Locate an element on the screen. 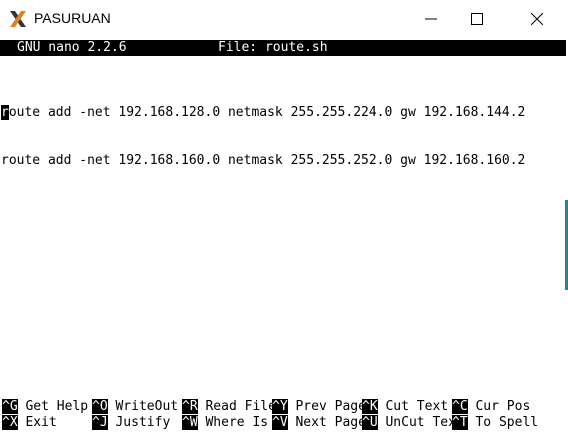 Image resolution: width=568 pixels, height=436 pixels. minimize-icon is located at coordinates (431, 19).